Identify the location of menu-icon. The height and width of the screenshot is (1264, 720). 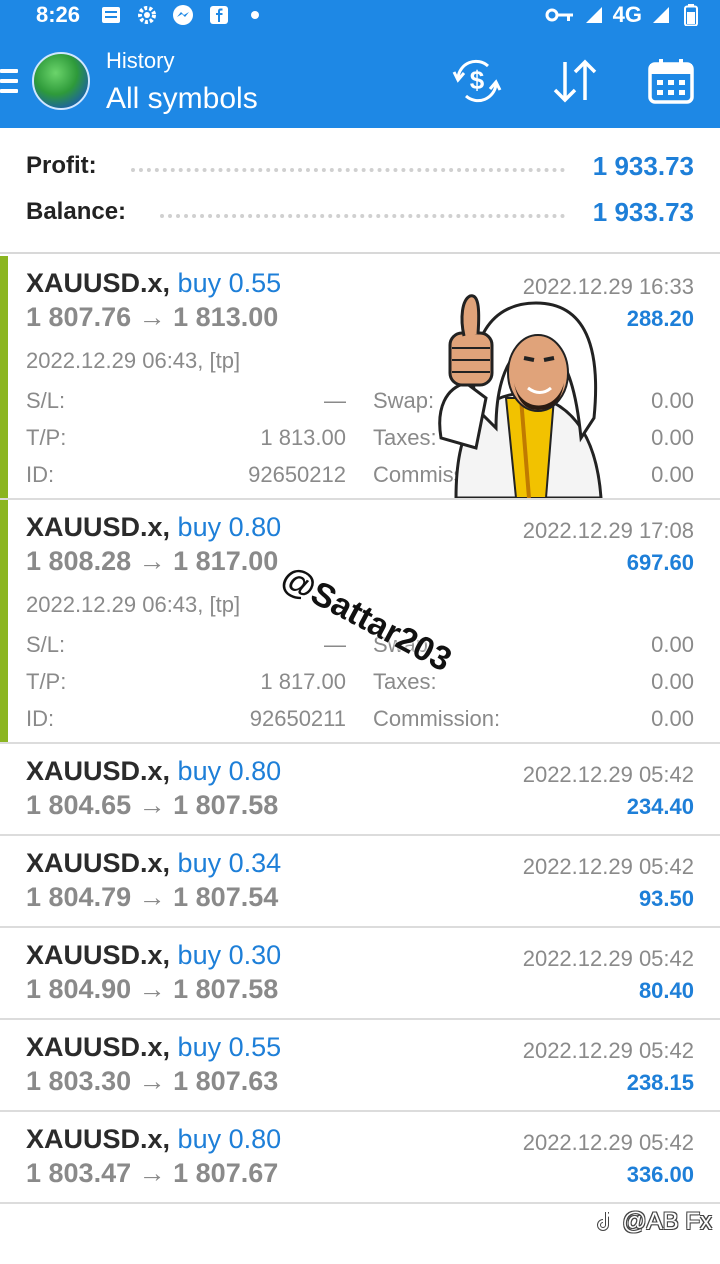
(9, 81).